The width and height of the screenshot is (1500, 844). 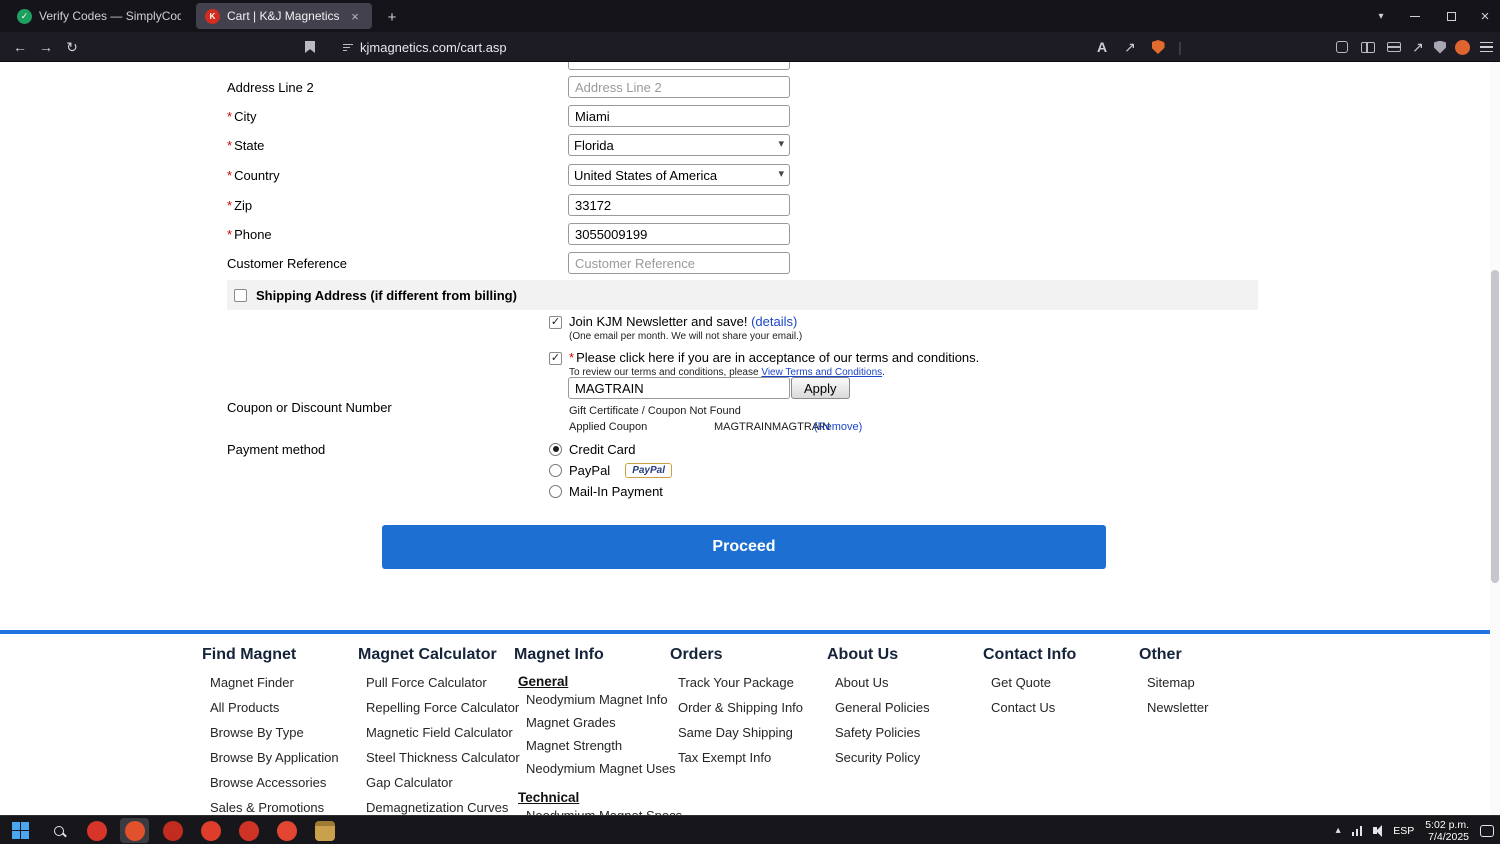 I want to click on page-scrollbar, so click(x=1495, y=438).